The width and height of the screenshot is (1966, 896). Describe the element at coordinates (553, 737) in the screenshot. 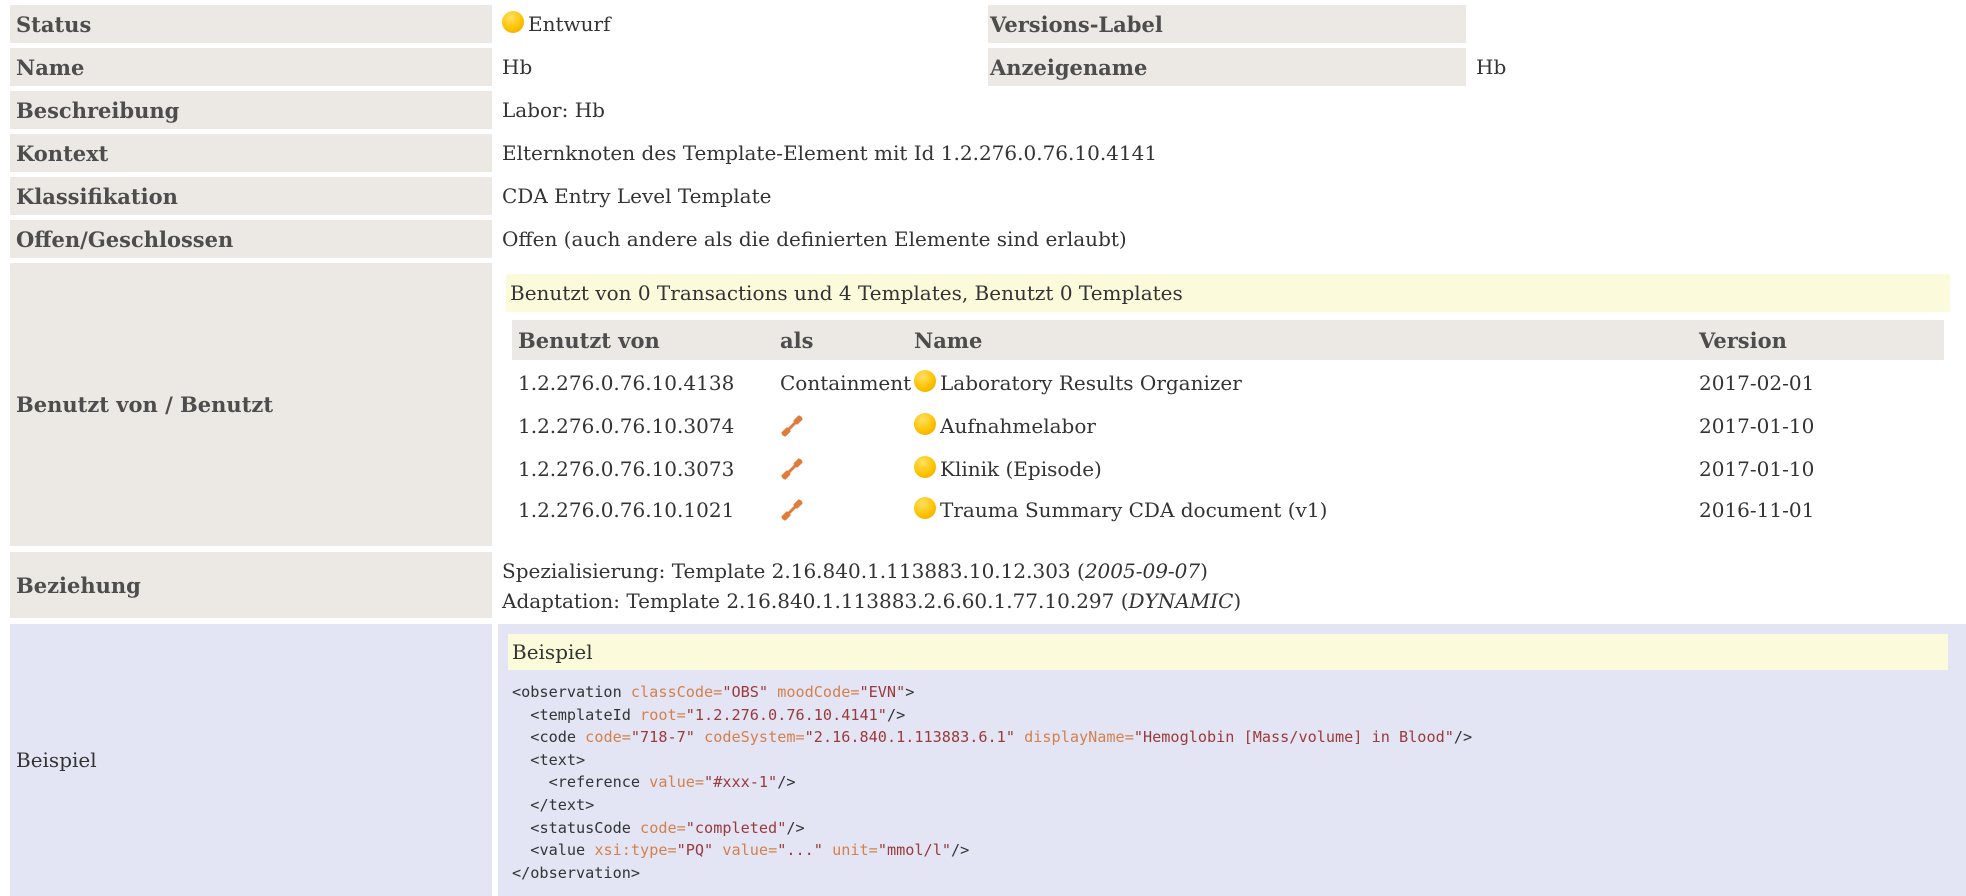

I see `code-tag: <code` at that location.